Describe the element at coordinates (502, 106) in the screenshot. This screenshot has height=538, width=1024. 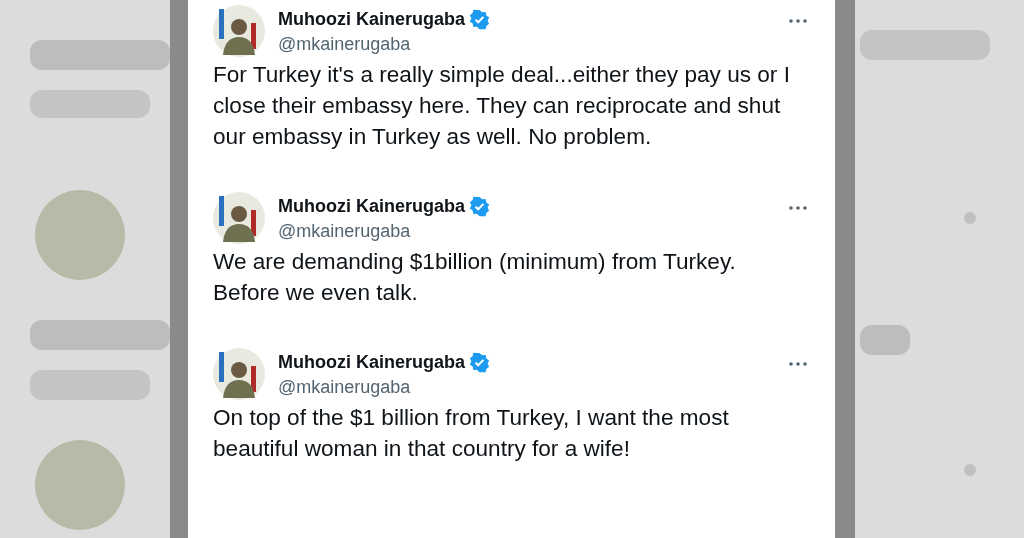
I see `tweet-text: For Turkey it's a really simple deal...either they pay us or I close their embassy here. They can reciprocate and shut our embassy in Turkey as well. No problem.` at that location.